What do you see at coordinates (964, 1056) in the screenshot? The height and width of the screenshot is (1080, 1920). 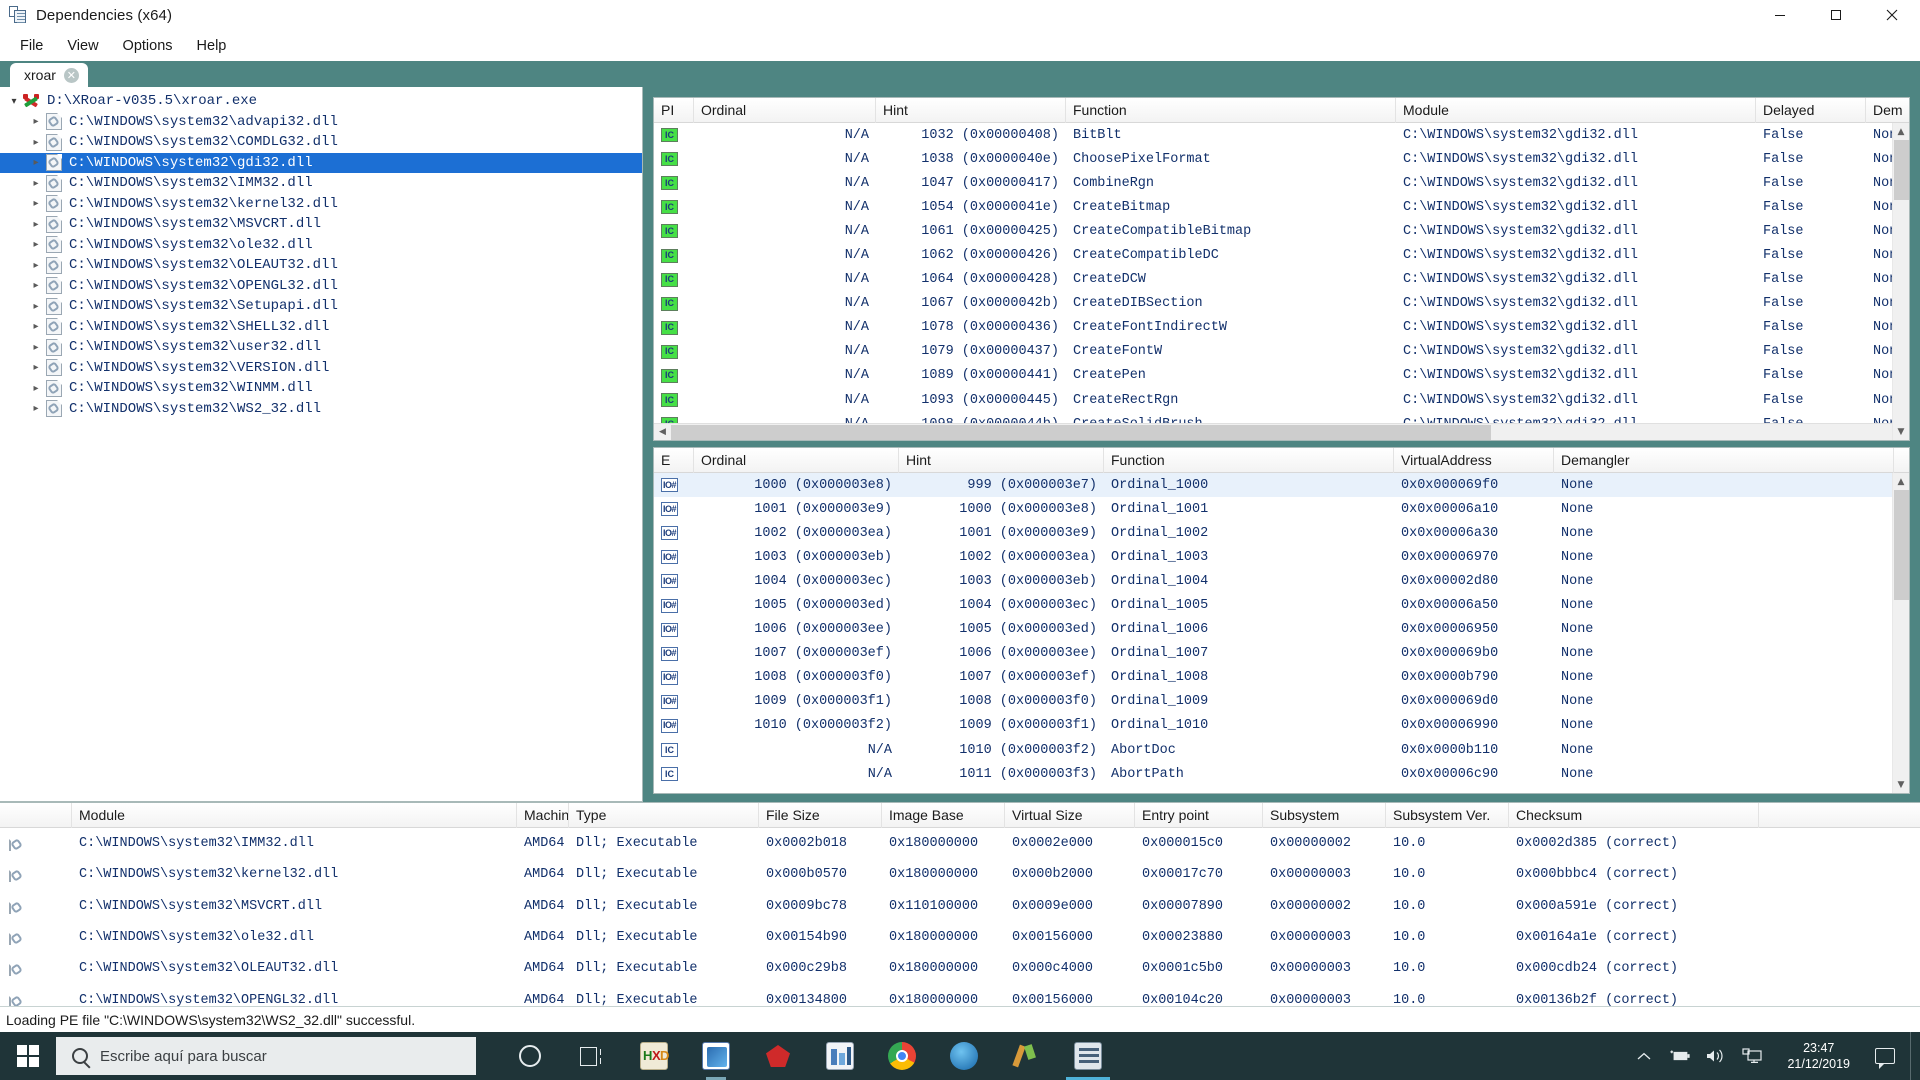 I see `thunderbird-icon` at bounding box center [964, 1056].